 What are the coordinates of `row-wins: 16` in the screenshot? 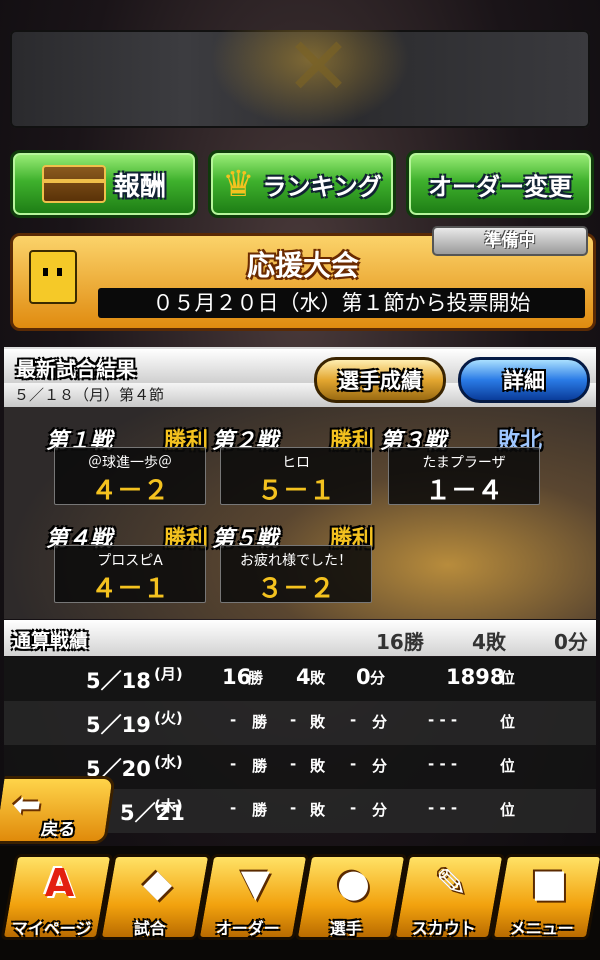 It's located at (237, 677).